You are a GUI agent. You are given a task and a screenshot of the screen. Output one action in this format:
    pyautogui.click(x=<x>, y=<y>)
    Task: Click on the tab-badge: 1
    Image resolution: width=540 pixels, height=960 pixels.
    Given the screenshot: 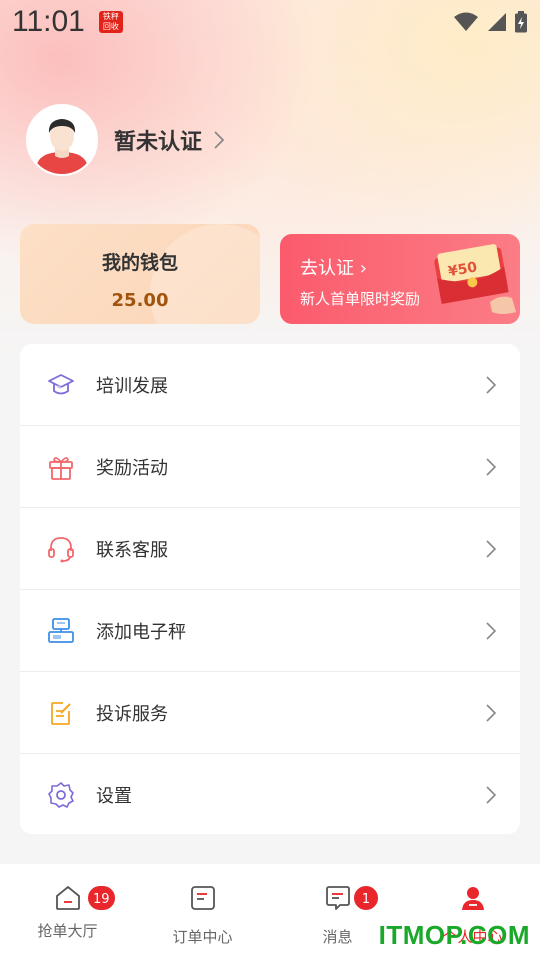 What is the action you would take?
    pyautogui.click(x=366, y=898)
    